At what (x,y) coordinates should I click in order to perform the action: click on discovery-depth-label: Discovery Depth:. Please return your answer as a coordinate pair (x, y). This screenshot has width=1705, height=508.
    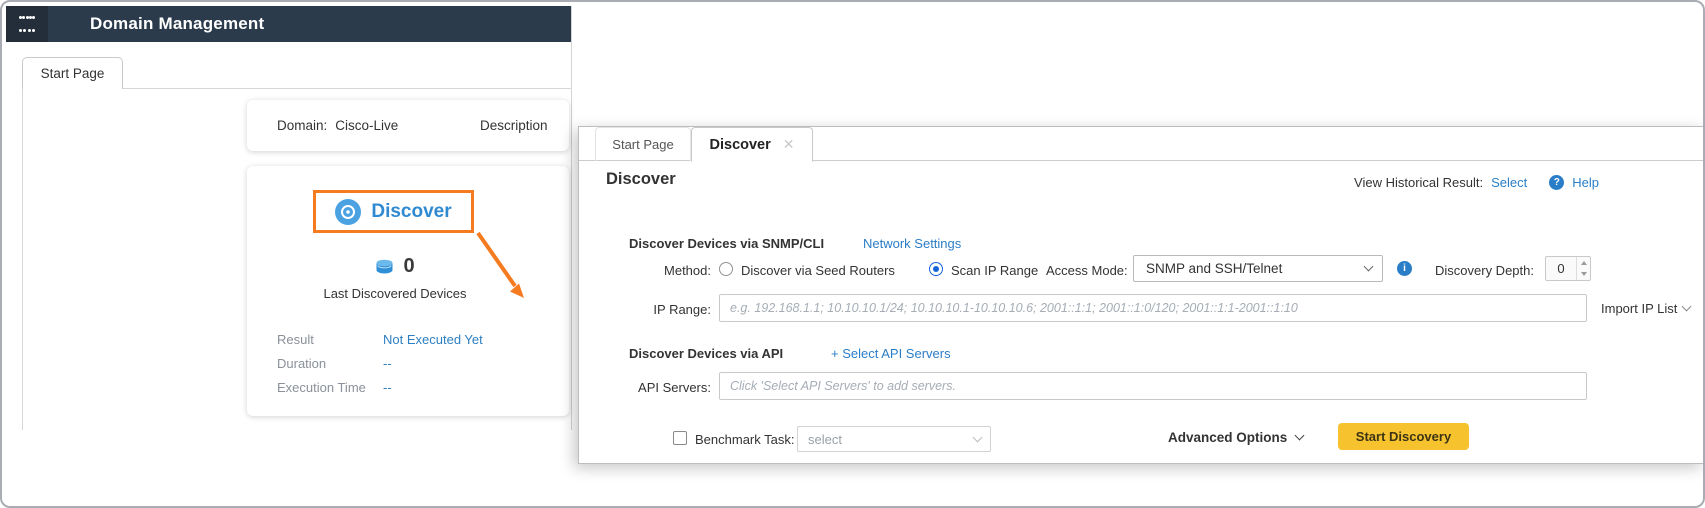
    Looking at the image, I should click on (1484, 270).